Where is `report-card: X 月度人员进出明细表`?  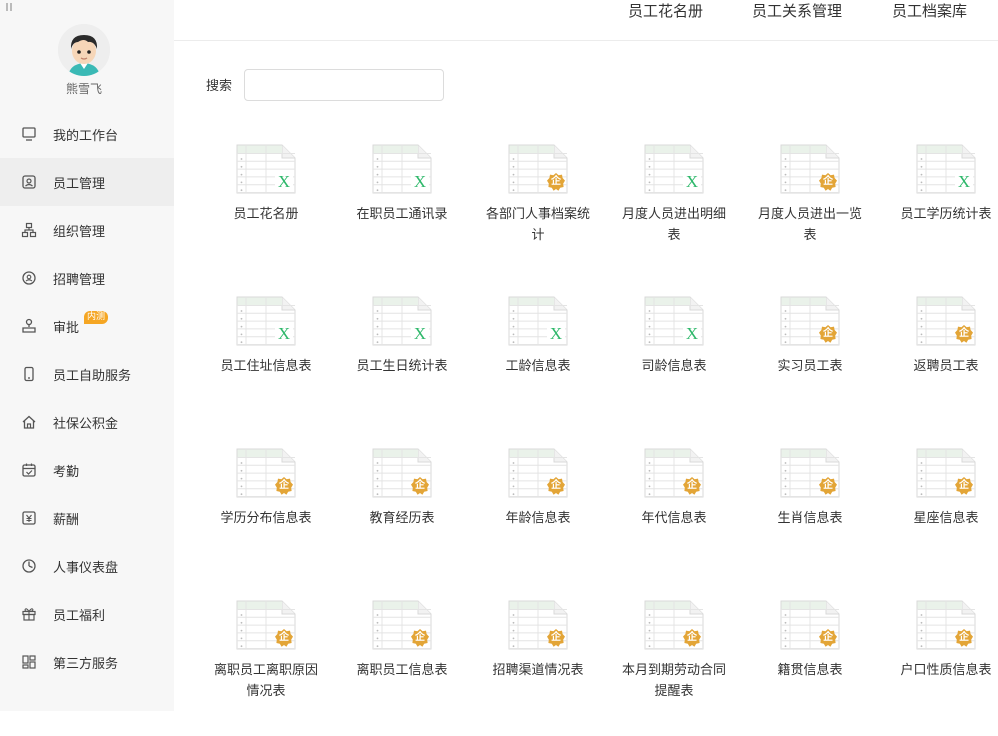 report-card: X 月度人员进出明细表 is located at coordinates (674, 210).